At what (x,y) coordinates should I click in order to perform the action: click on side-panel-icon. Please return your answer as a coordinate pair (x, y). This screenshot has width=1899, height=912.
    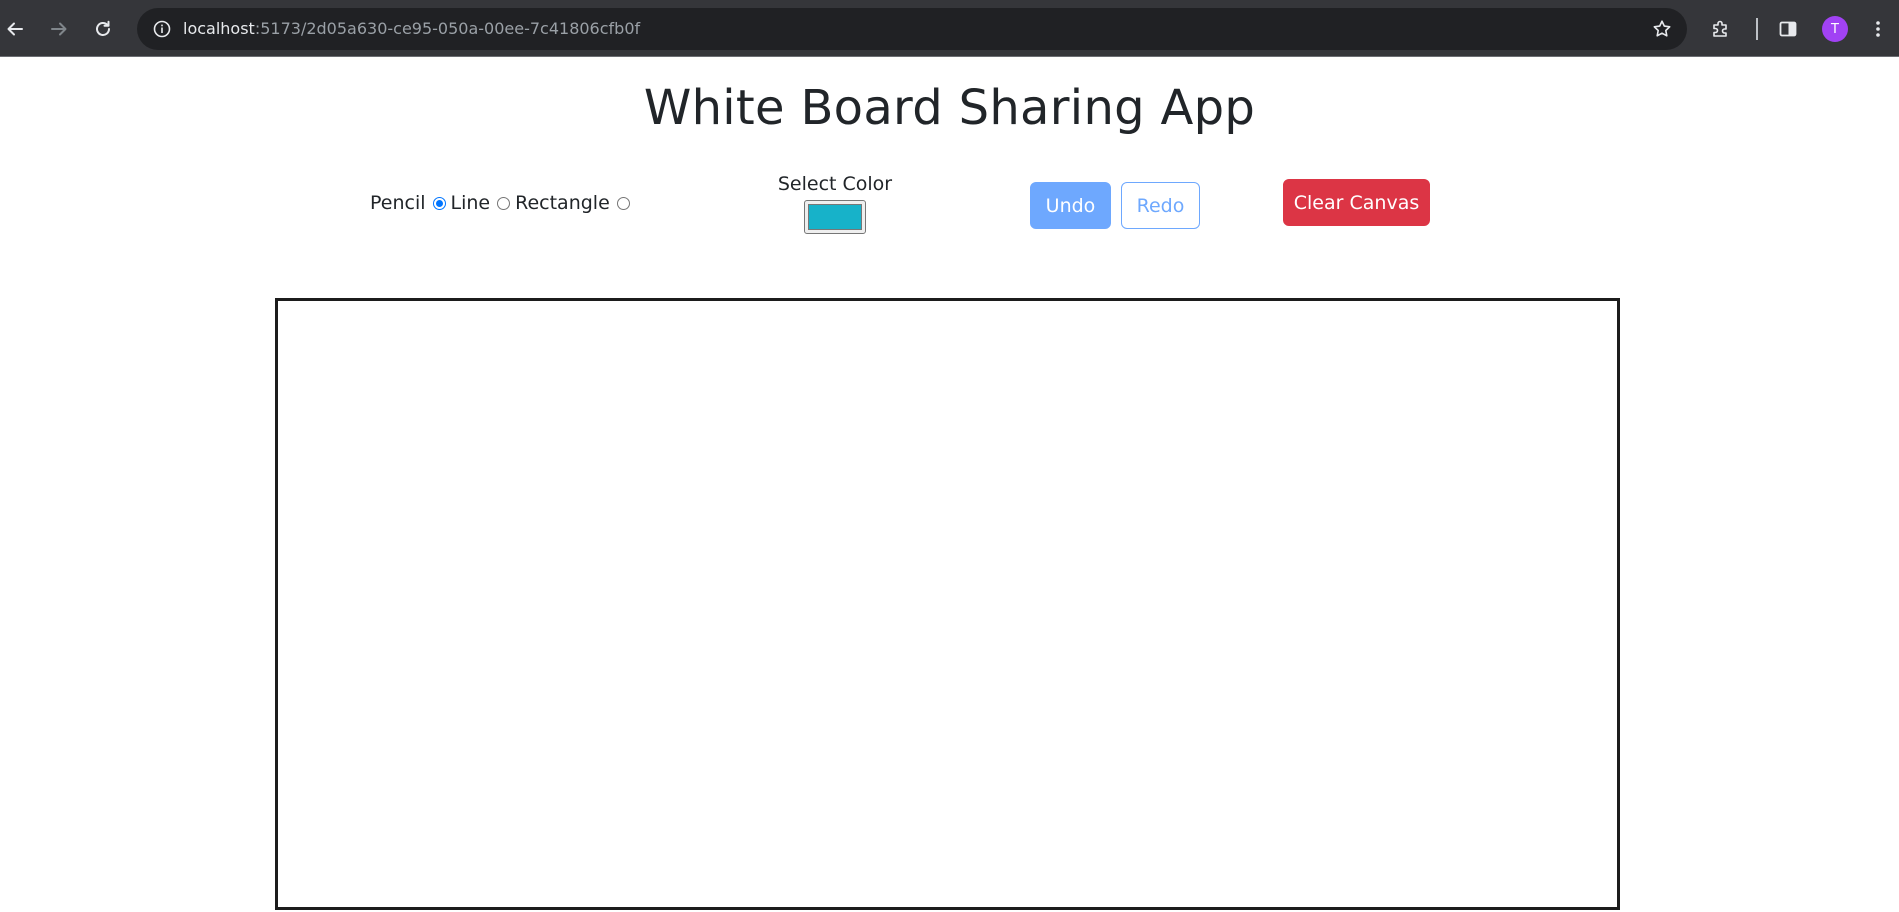
    Looking at the image, I should click on (1788, 29).